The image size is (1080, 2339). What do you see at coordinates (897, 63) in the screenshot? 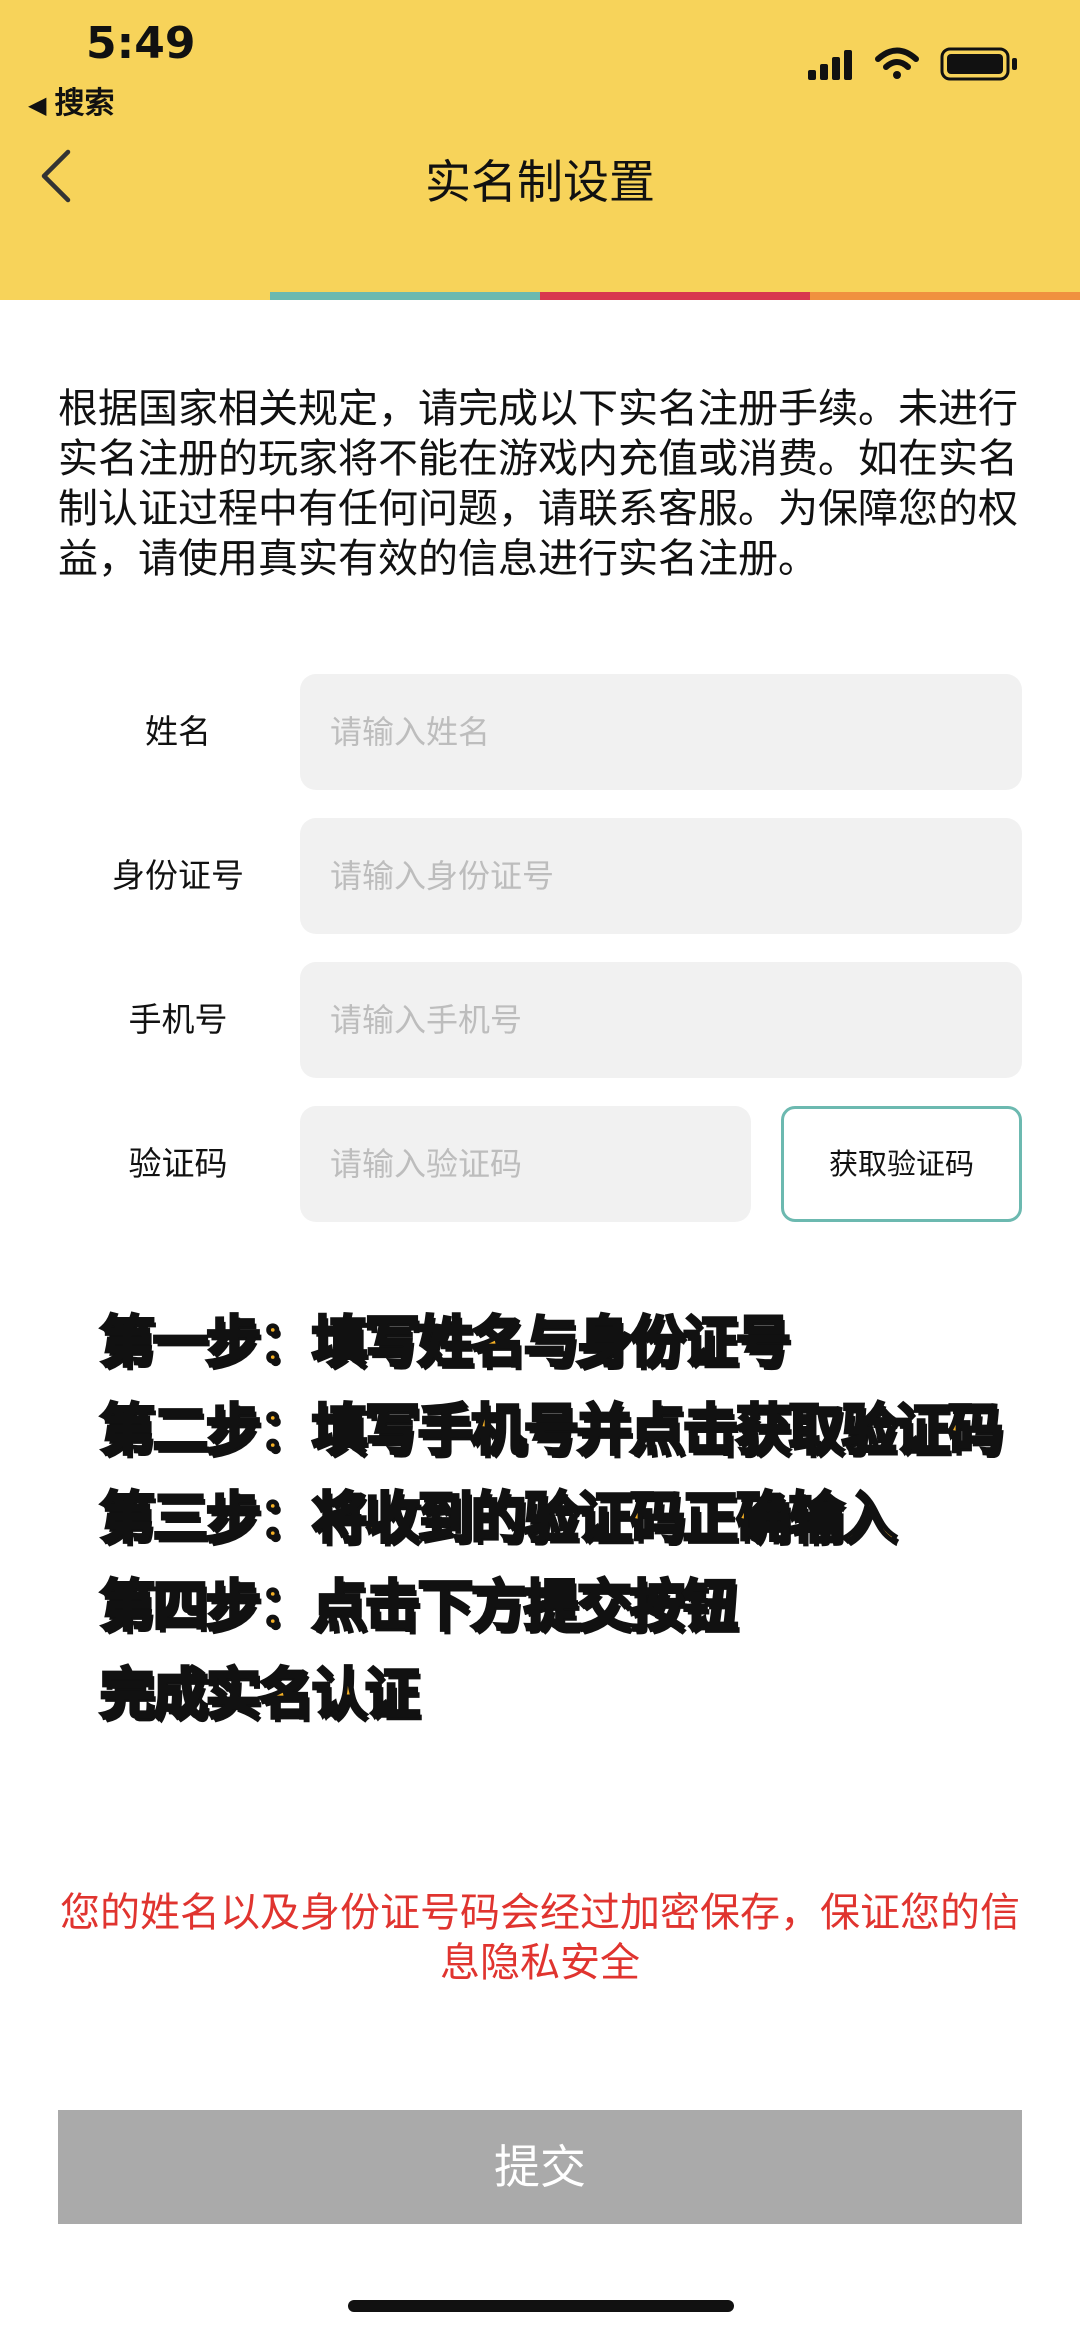
I see `wifi-icon` at bounding box center [897, 63].